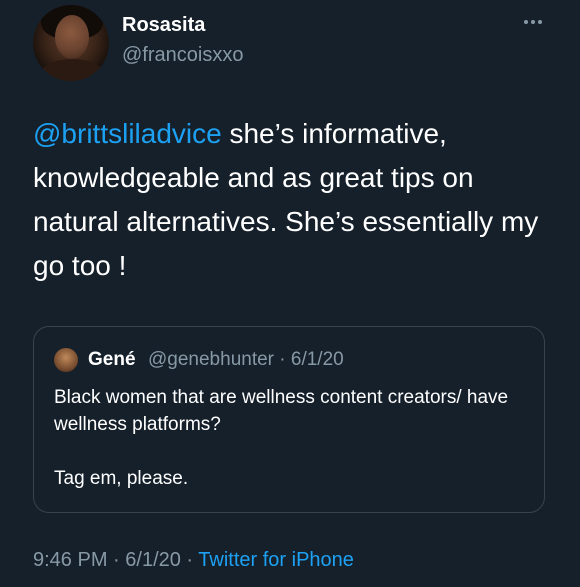  What do you see at coordinates (70, 560) in the screenshot?
I see `tweet-time: 9:46 PM` at bounding box center [70, 560].